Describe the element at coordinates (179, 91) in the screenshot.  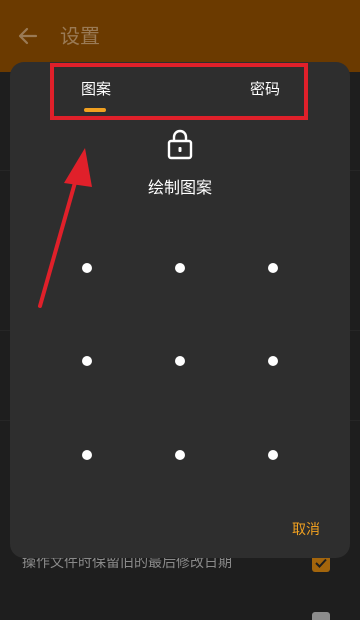
I see `annotation-highlight-box` at that location.